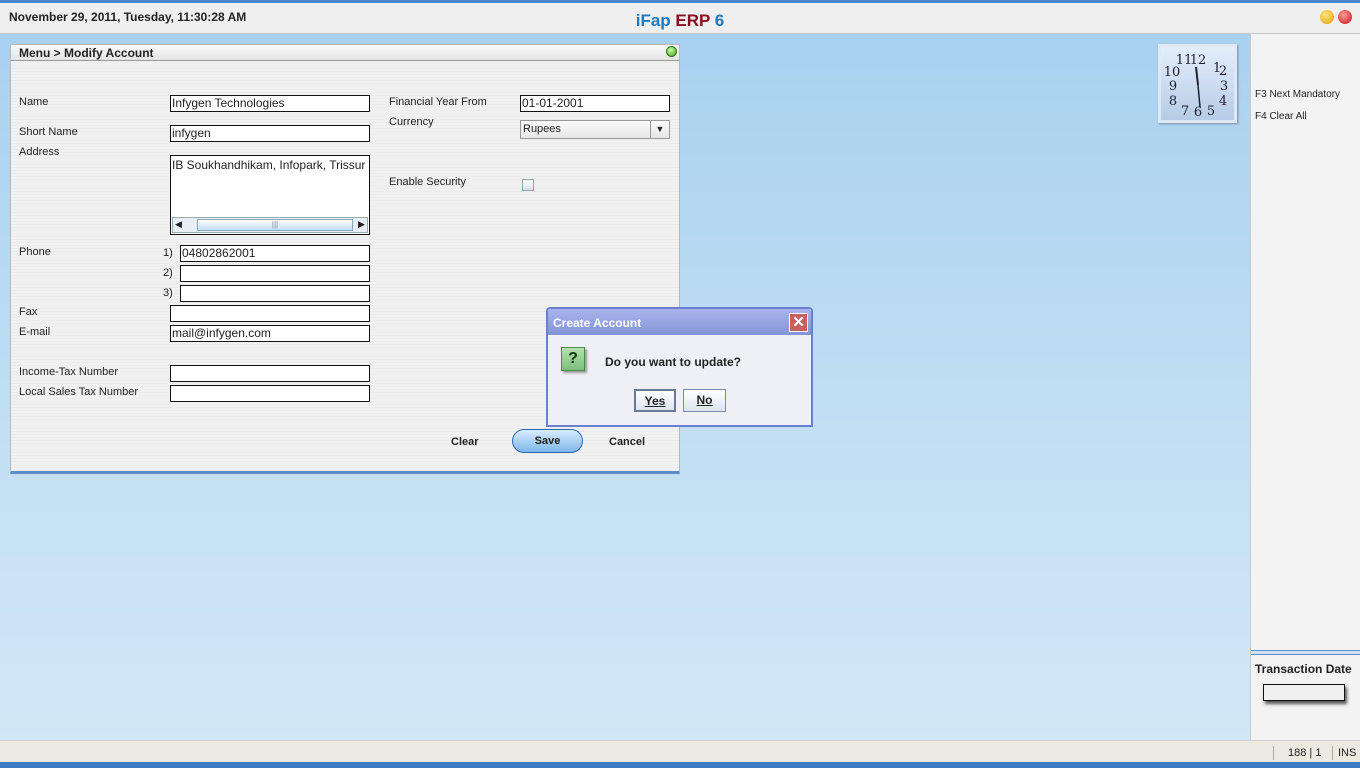  What do you see at coordinates (35, 332) in the screenshot?
I see `email-label: E-mail` at bounding box center [35, 332].